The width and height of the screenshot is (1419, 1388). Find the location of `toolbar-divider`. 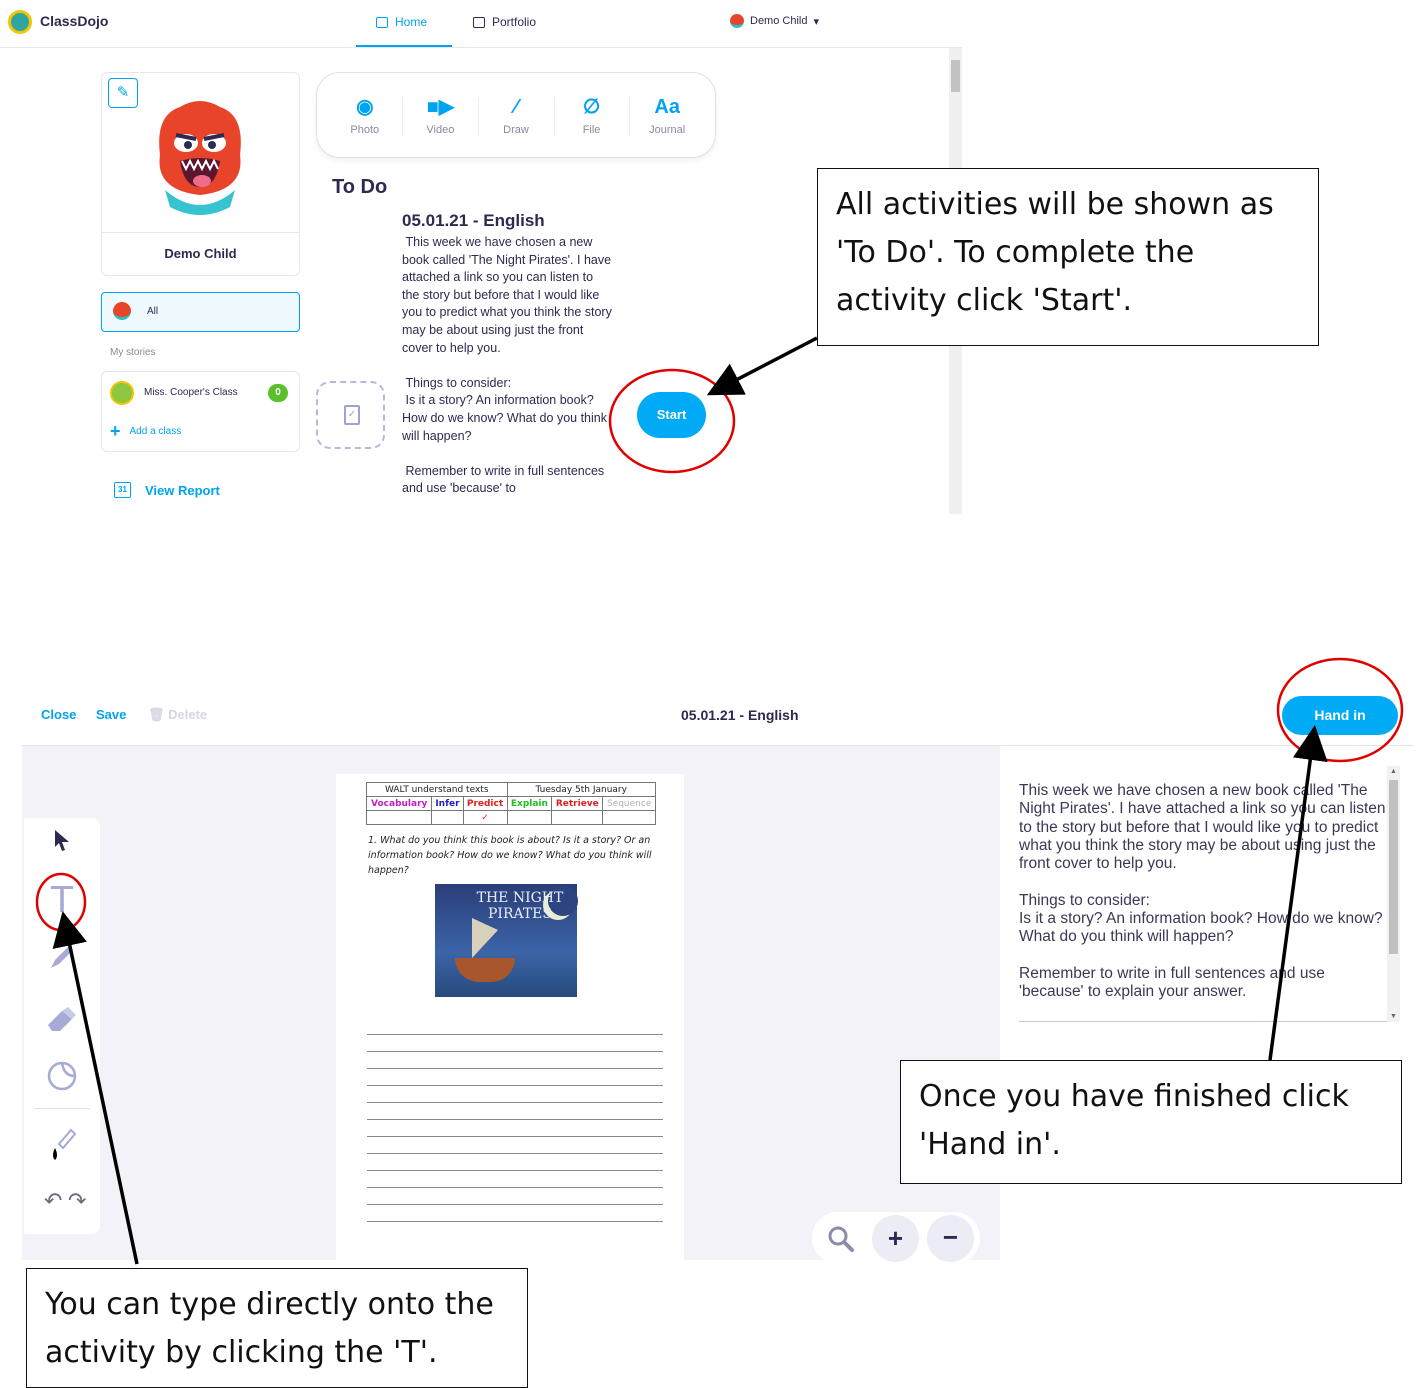

toolbar-divider is located at coordinates (62, 1108).